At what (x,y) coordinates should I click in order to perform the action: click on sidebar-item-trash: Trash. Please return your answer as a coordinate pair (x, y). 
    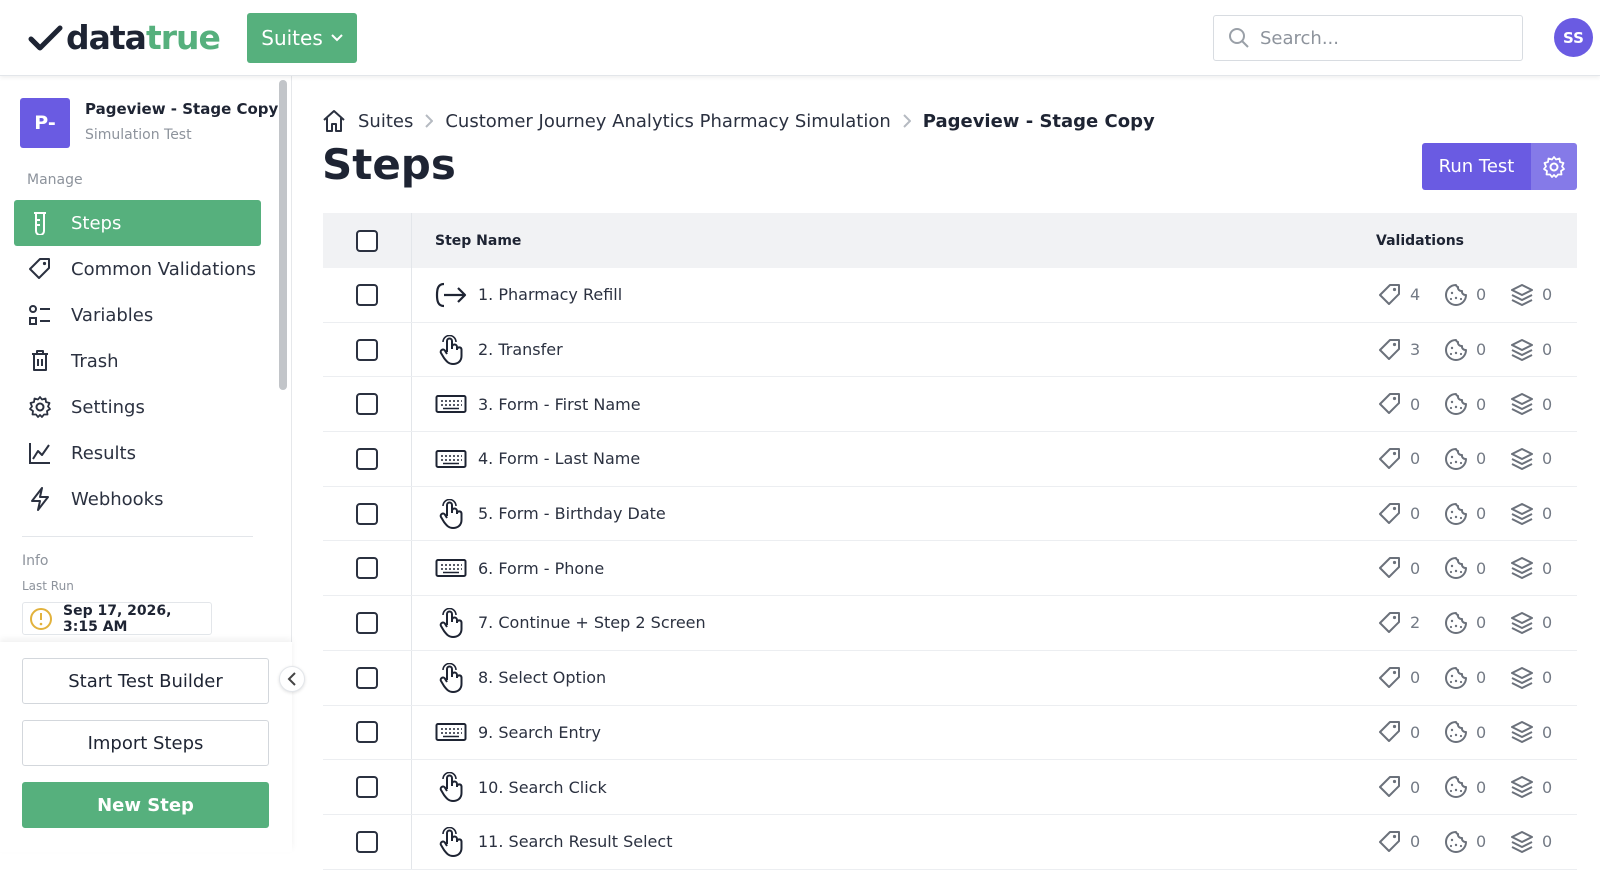
    Looking at the image, I should click on (137, 361).